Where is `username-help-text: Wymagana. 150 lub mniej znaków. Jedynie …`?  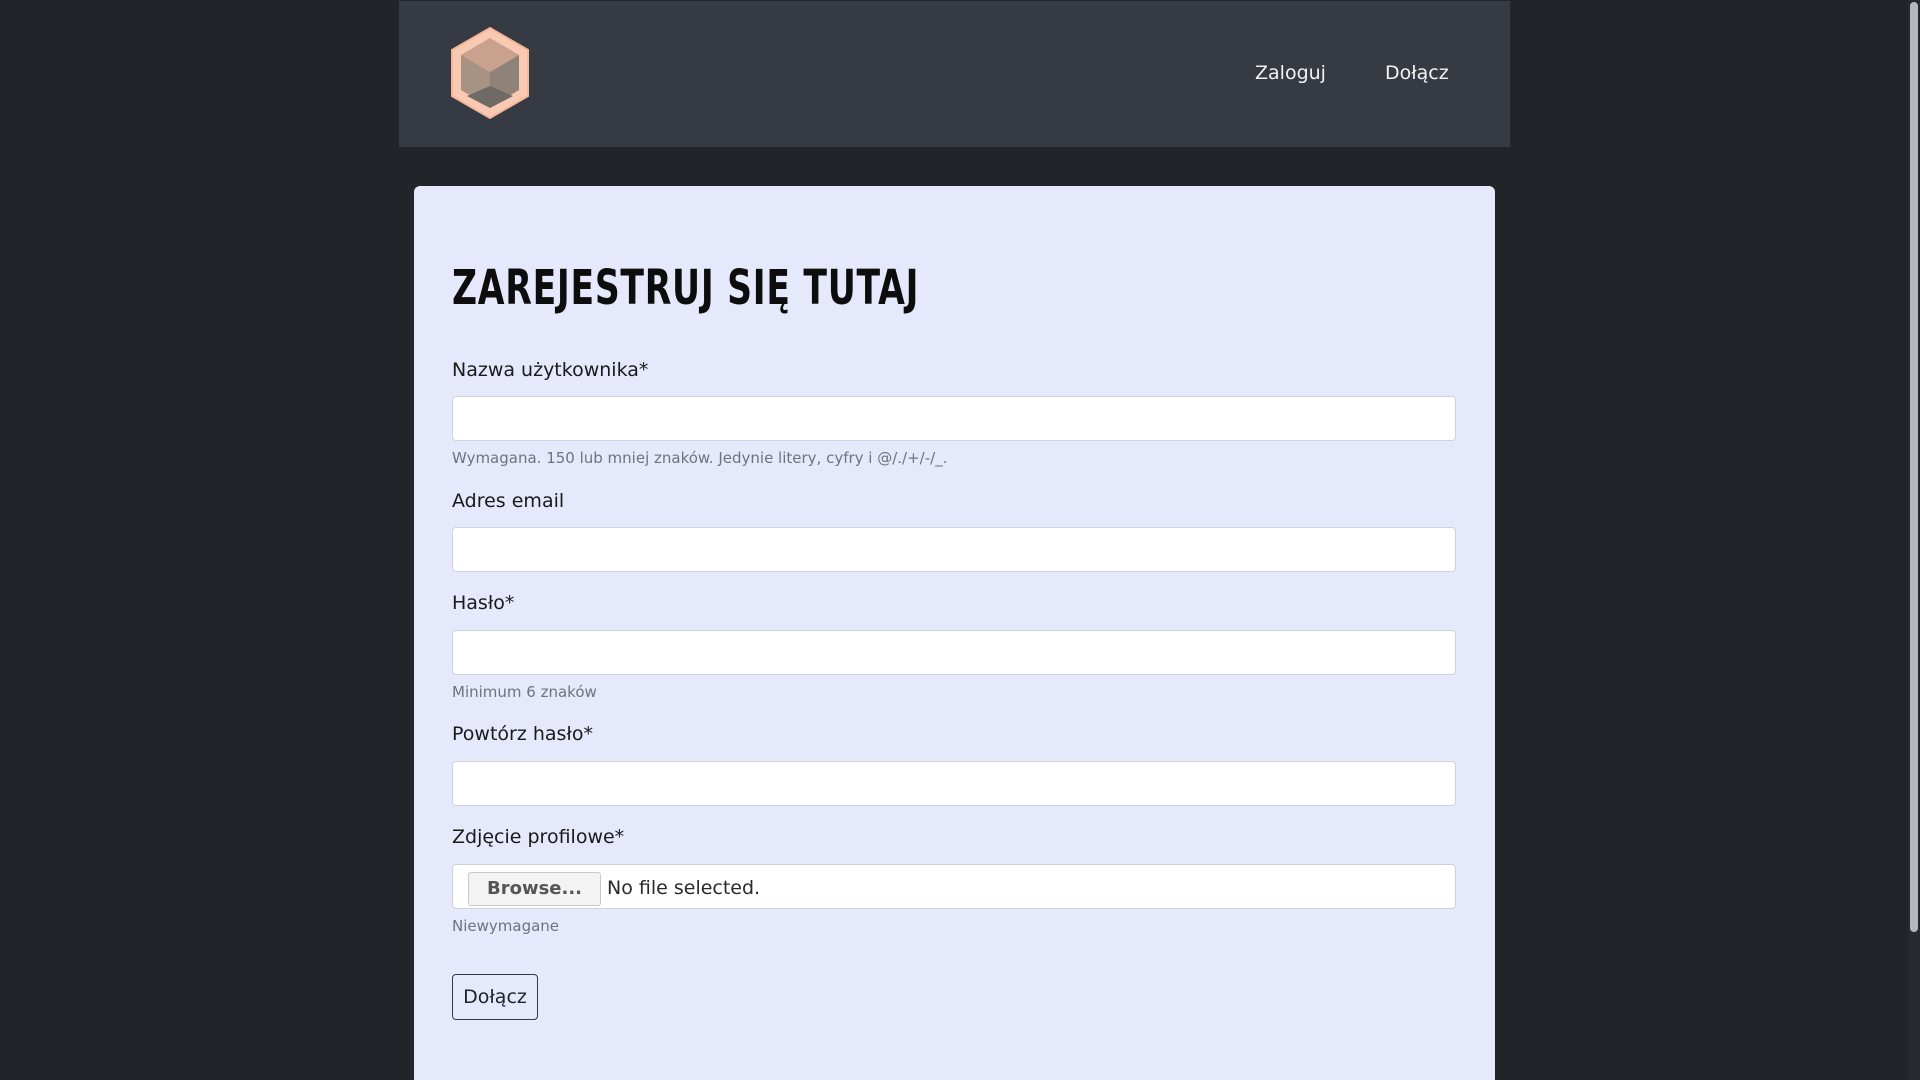
username-help-text: Wymagana. 150 lub mniej znaków. Jedynie … is located at coordinates (700, 458).